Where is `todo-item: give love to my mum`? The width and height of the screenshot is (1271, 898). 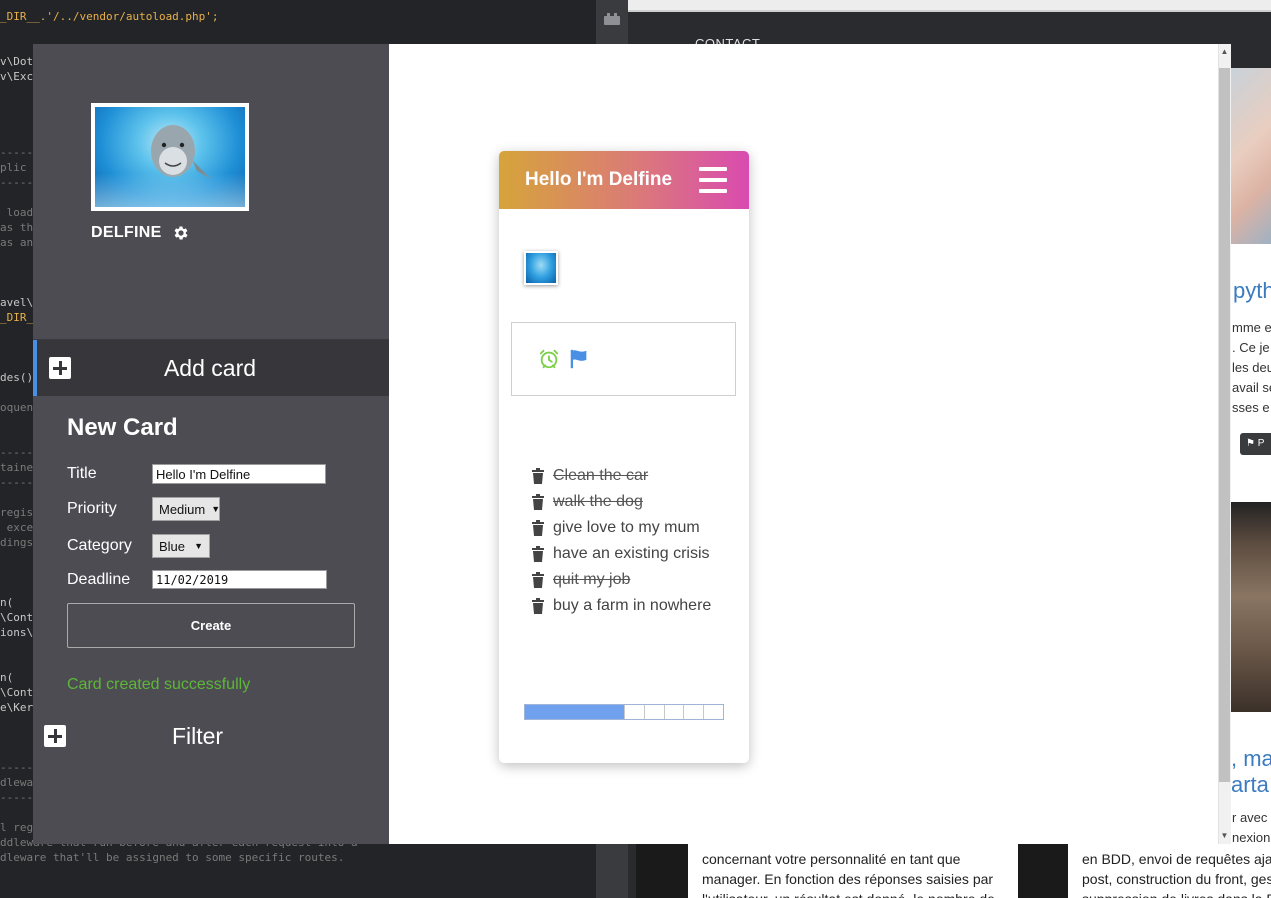 todo-item: give love to my mum is located at coordinates (621, 528).